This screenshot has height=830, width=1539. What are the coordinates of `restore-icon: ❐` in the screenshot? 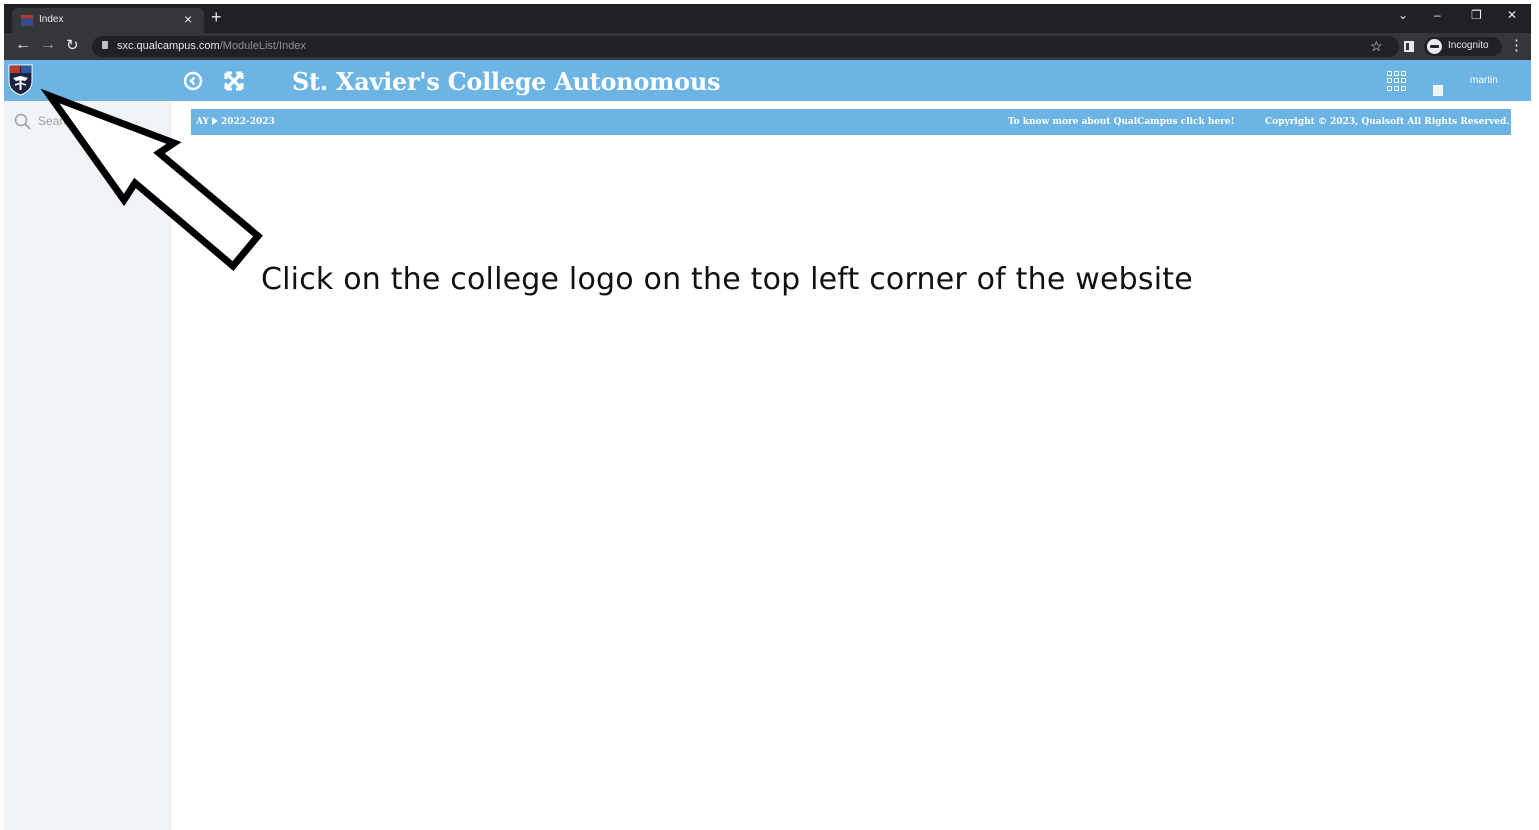 It's located at (1476, 15).